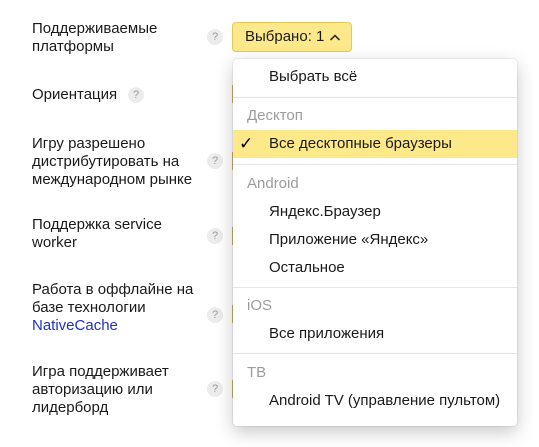  Describe the element at coordinates (215, 315) in the screenshot. I see `offline-help-icon: ?` at that location.